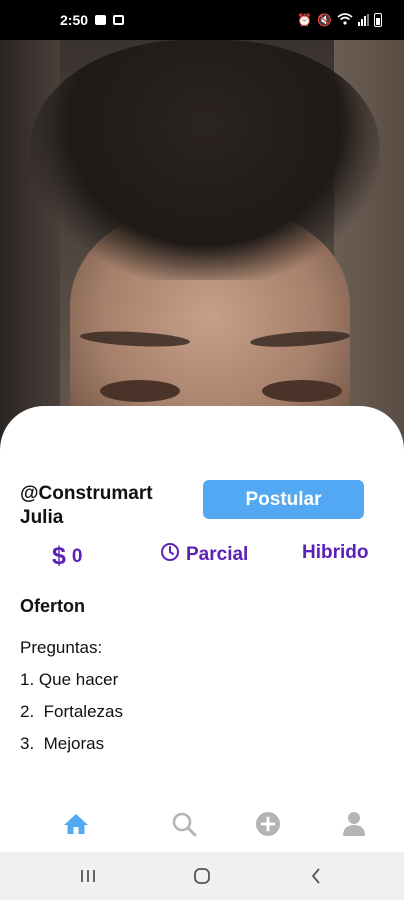 This screenshot has height=900, width=404. Describe the element at coordinates (105, 506) in the screenshot. I see `poster-name: @Construmart Julia` at that location.